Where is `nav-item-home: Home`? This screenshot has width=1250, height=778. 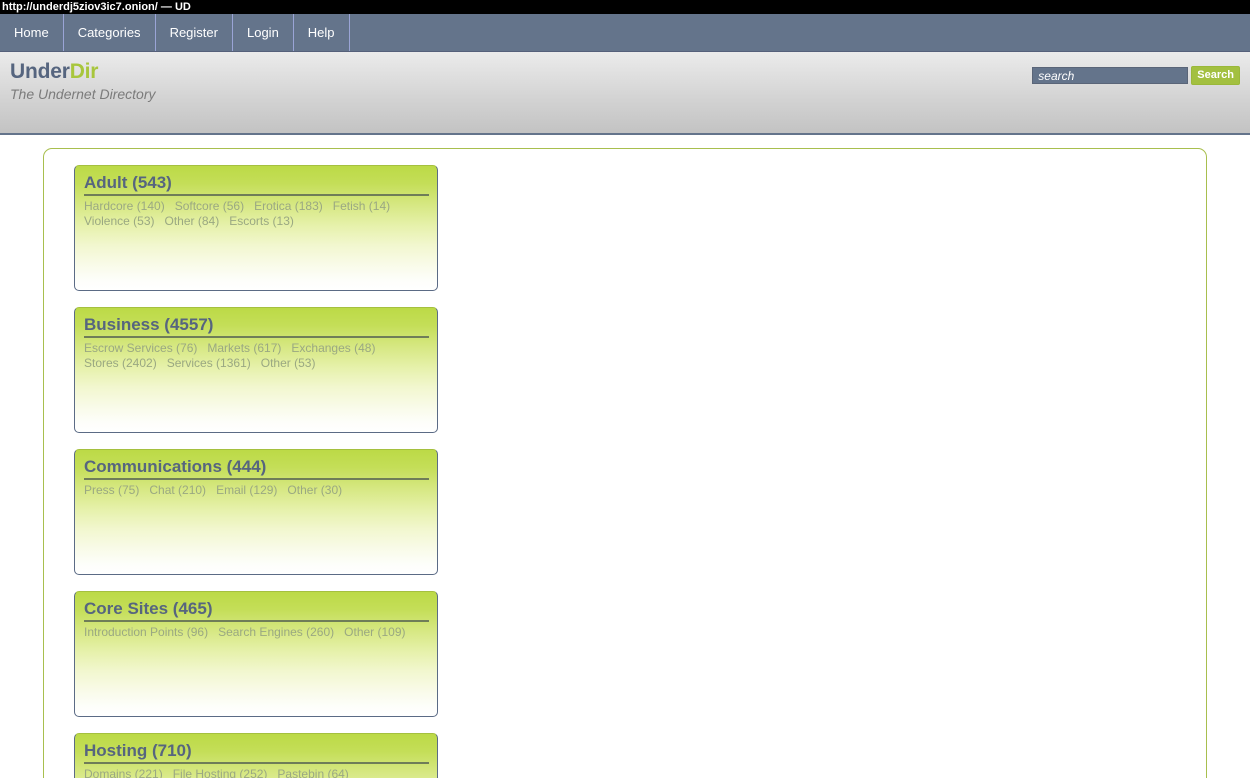
nav-item-home: Home is located at coordinates (32, 32).